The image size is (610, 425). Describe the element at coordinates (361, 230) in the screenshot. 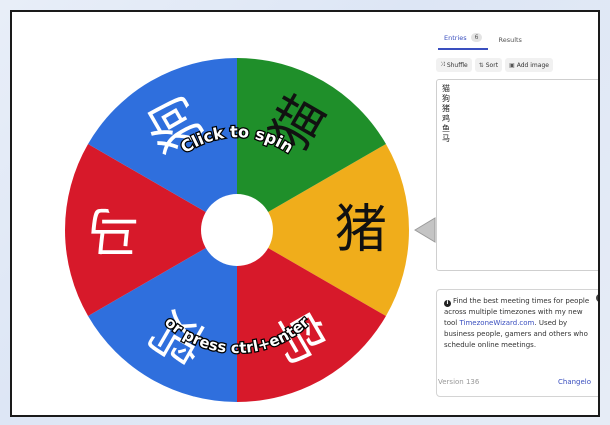

I see `wheel-segment-label: 猪` at that location.